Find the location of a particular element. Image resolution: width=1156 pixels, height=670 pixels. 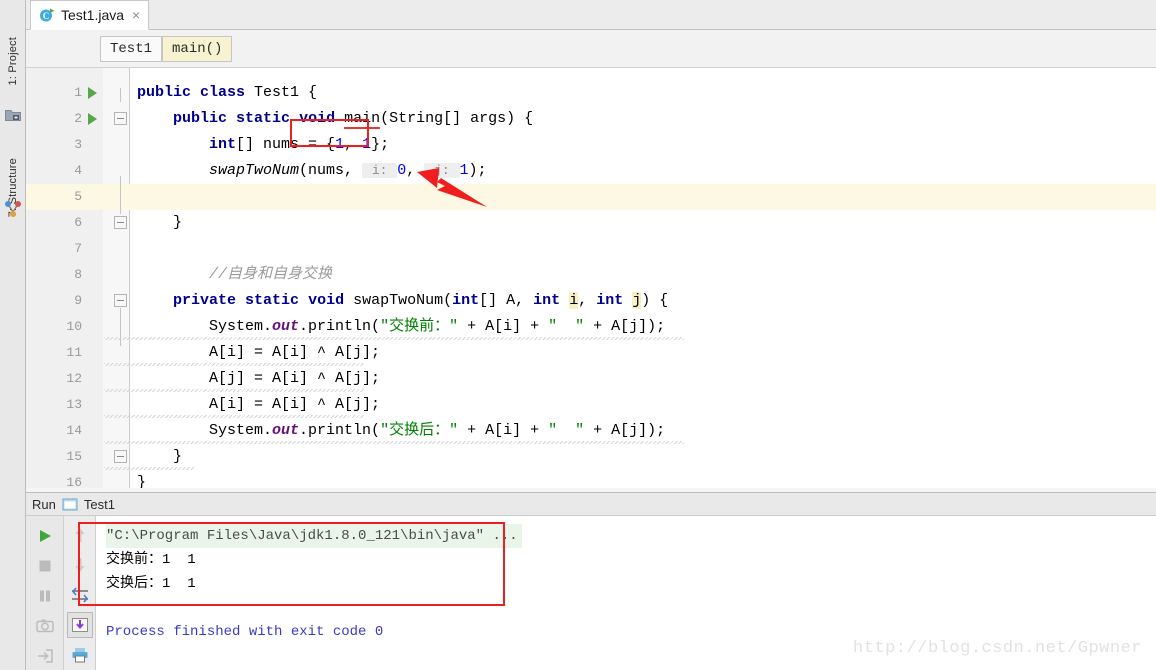

line-number-13: 13 is located at coordinates (74, 404).